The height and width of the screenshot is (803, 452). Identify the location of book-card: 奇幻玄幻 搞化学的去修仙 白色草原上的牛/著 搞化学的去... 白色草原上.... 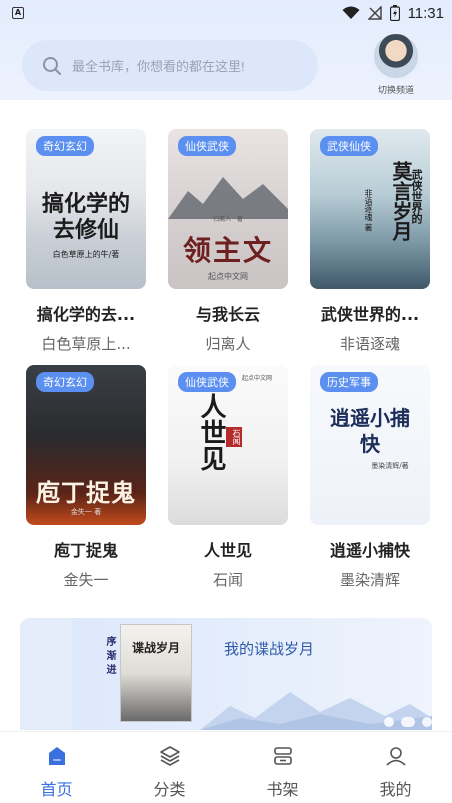
(86, 241).